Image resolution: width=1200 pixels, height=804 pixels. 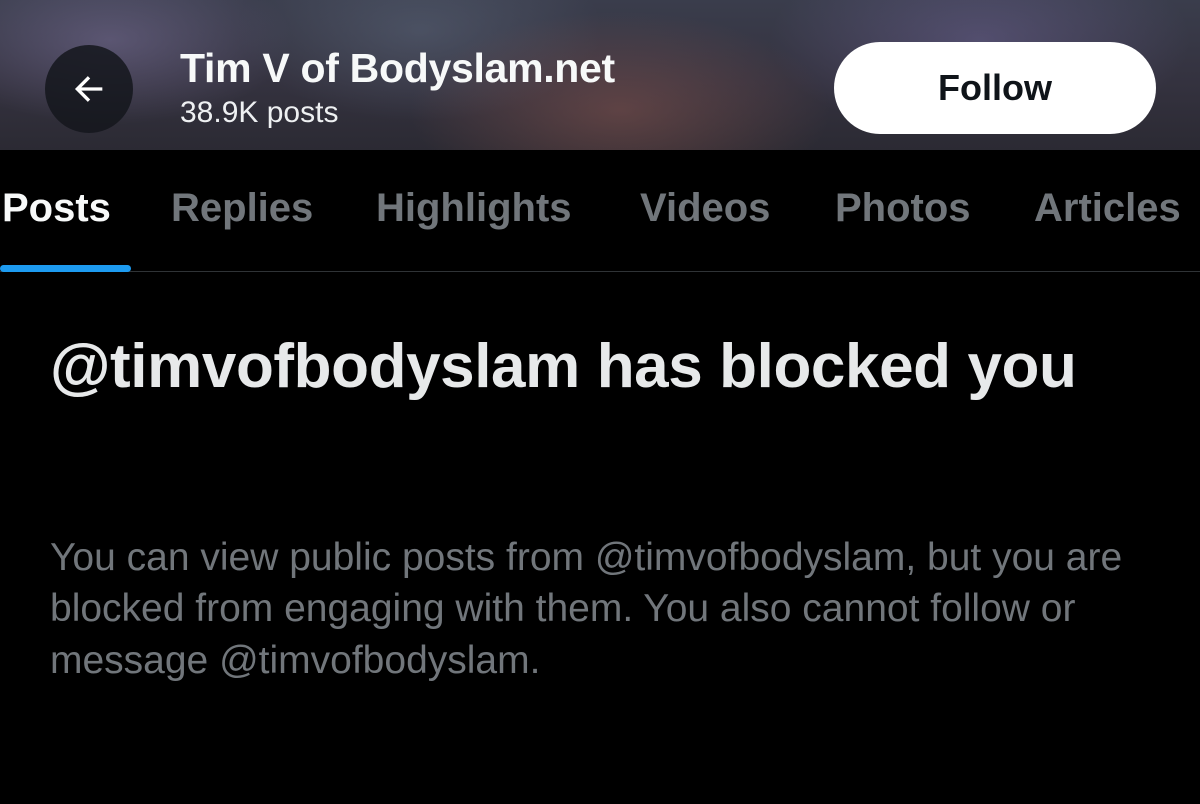 I want to click on tab-replies: Replies, so click(x=242, y=208).